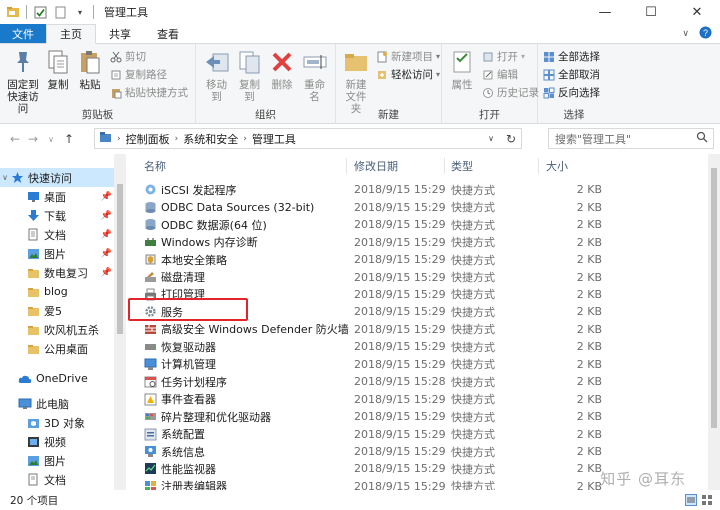 This screenshot has height=510, width=720. Describe the element at coordinates (57, 479) in the screenshot. I see `nav-pc-documents: 文档` at that location.